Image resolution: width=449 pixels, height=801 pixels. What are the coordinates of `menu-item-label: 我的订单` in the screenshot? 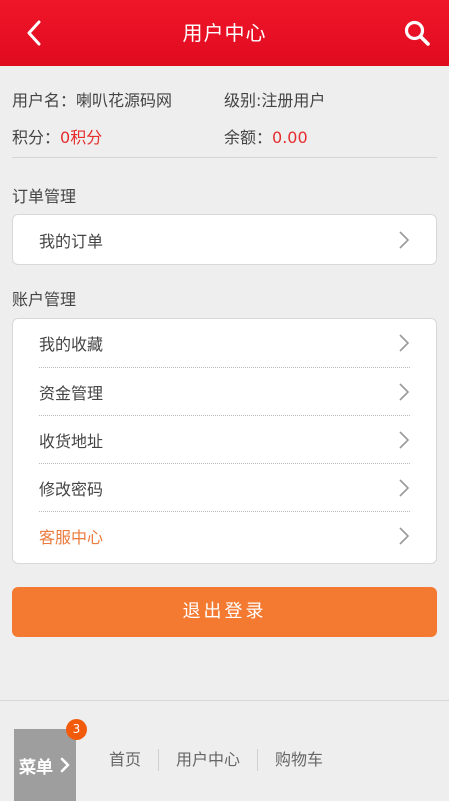 It's located at (71, 241).